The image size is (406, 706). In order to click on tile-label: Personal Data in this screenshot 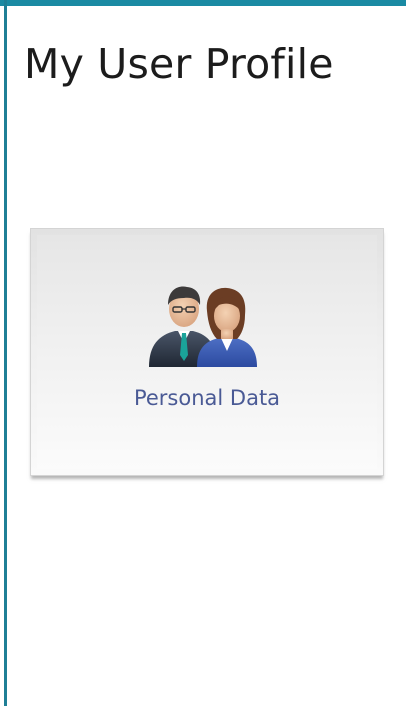, I will do `click(207, 398)`.